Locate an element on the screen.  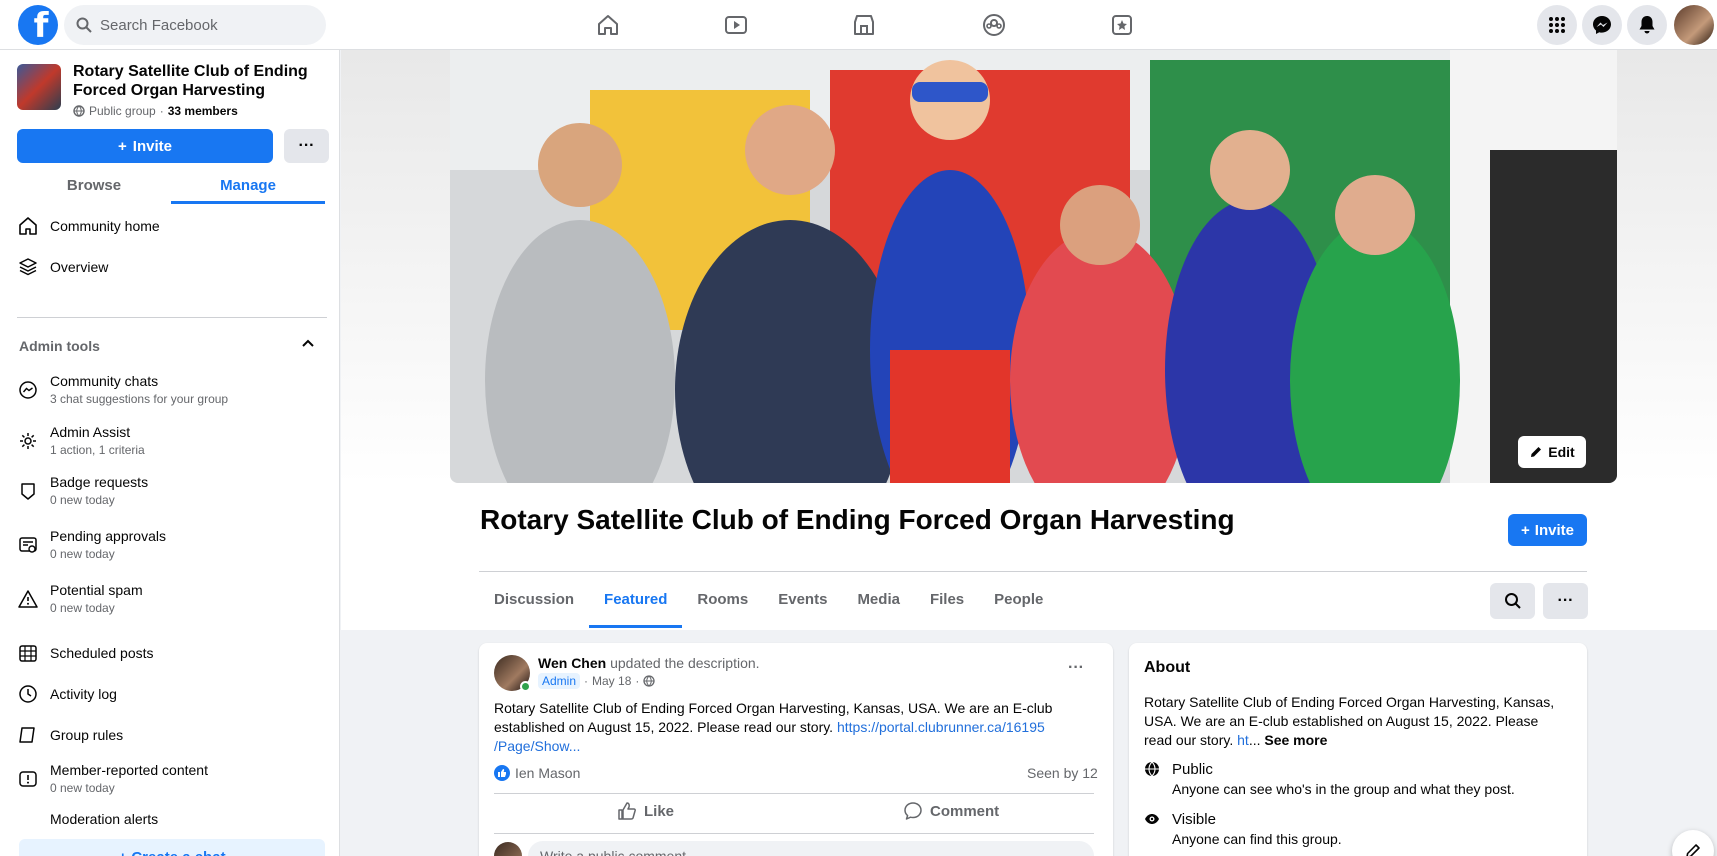
group-search-button is located at coordinates (1512, 601).